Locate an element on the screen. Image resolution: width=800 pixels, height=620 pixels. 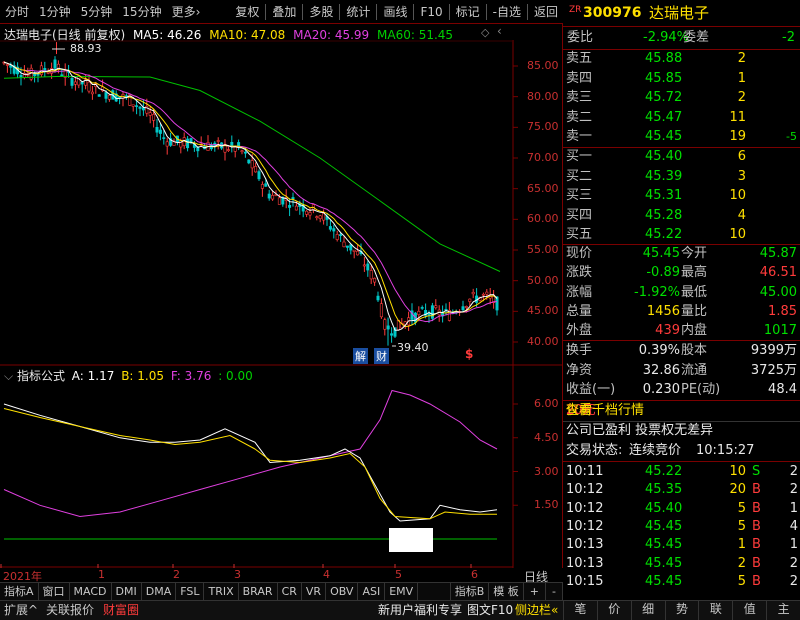
dividend-marker: $ is located at coordinates (469, 354).